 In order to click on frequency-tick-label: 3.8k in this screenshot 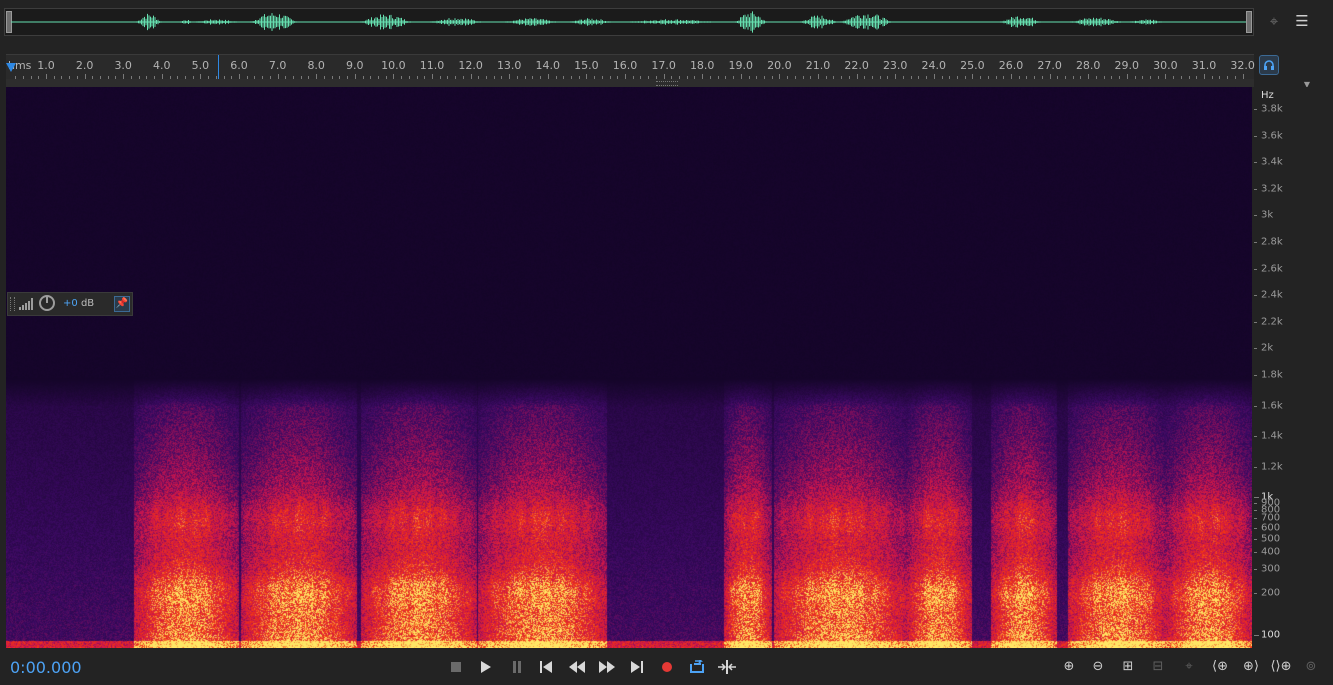, I will do `click(1272, 109)`.